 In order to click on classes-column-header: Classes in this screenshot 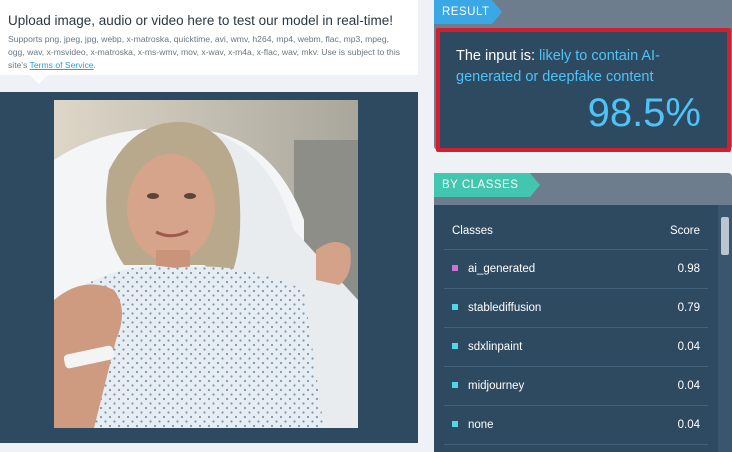, I will do `click(536, 231)`.